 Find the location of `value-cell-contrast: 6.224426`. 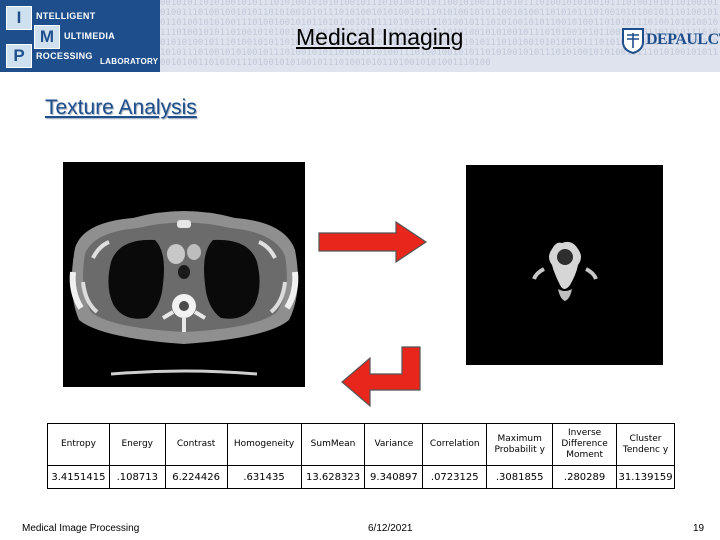

value-cell-contrast: 6.224426 is located at coordinates (196, 477).